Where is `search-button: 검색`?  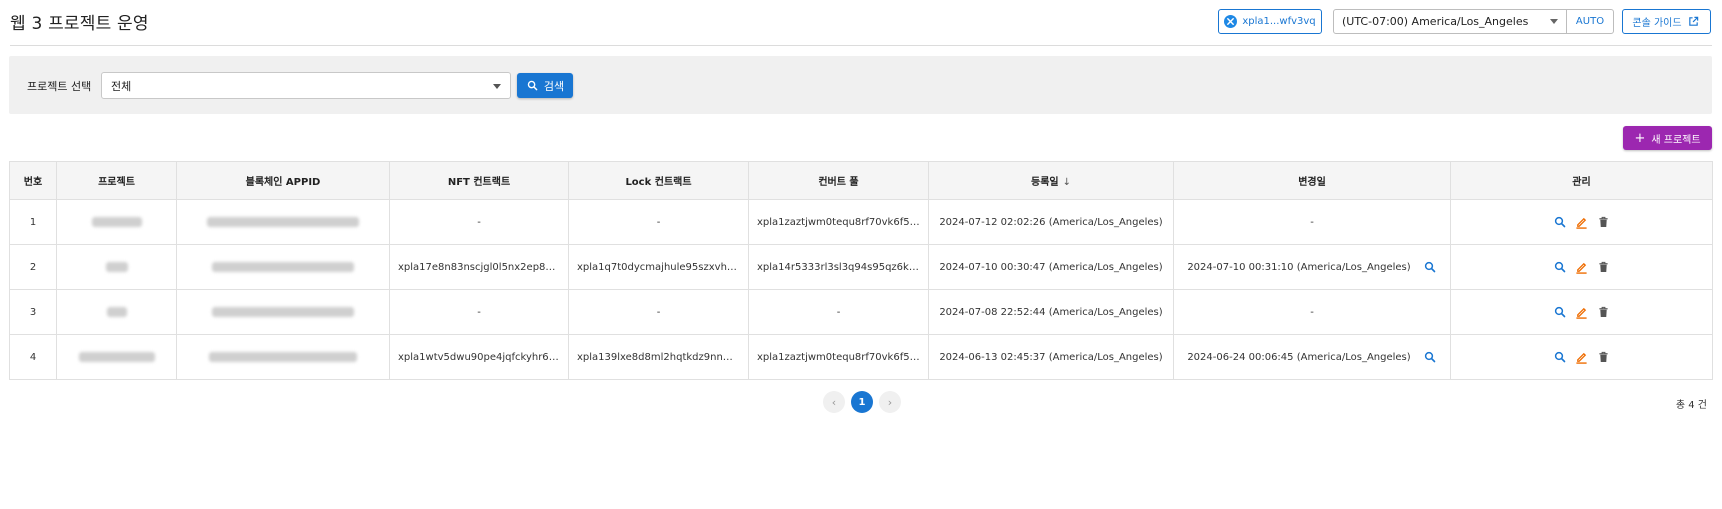
search-button: 검색 is located at coordinates (545, 85).